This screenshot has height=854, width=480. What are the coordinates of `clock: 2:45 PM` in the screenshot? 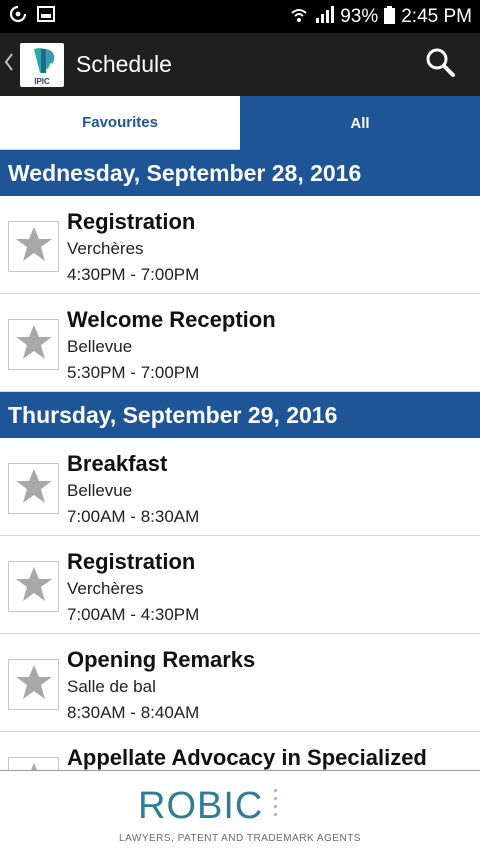 It's located at (436, 16).